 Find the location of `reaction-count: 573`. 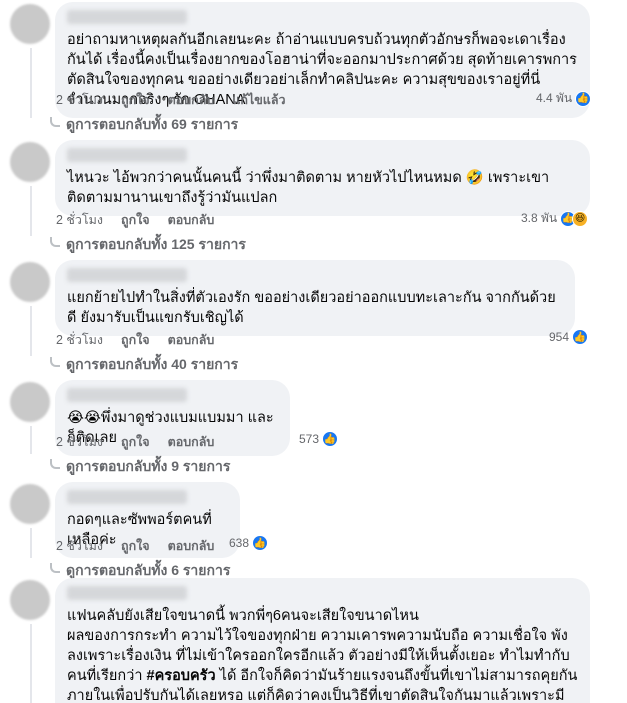

reaction-count: 573 is located at coordinates (309, 439).